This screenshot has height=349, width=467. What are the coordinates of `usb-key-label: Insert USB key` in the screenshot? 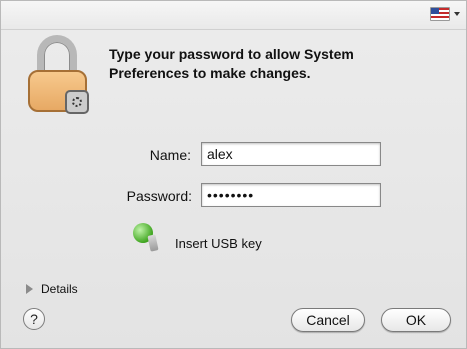 It's located at (218, 243).